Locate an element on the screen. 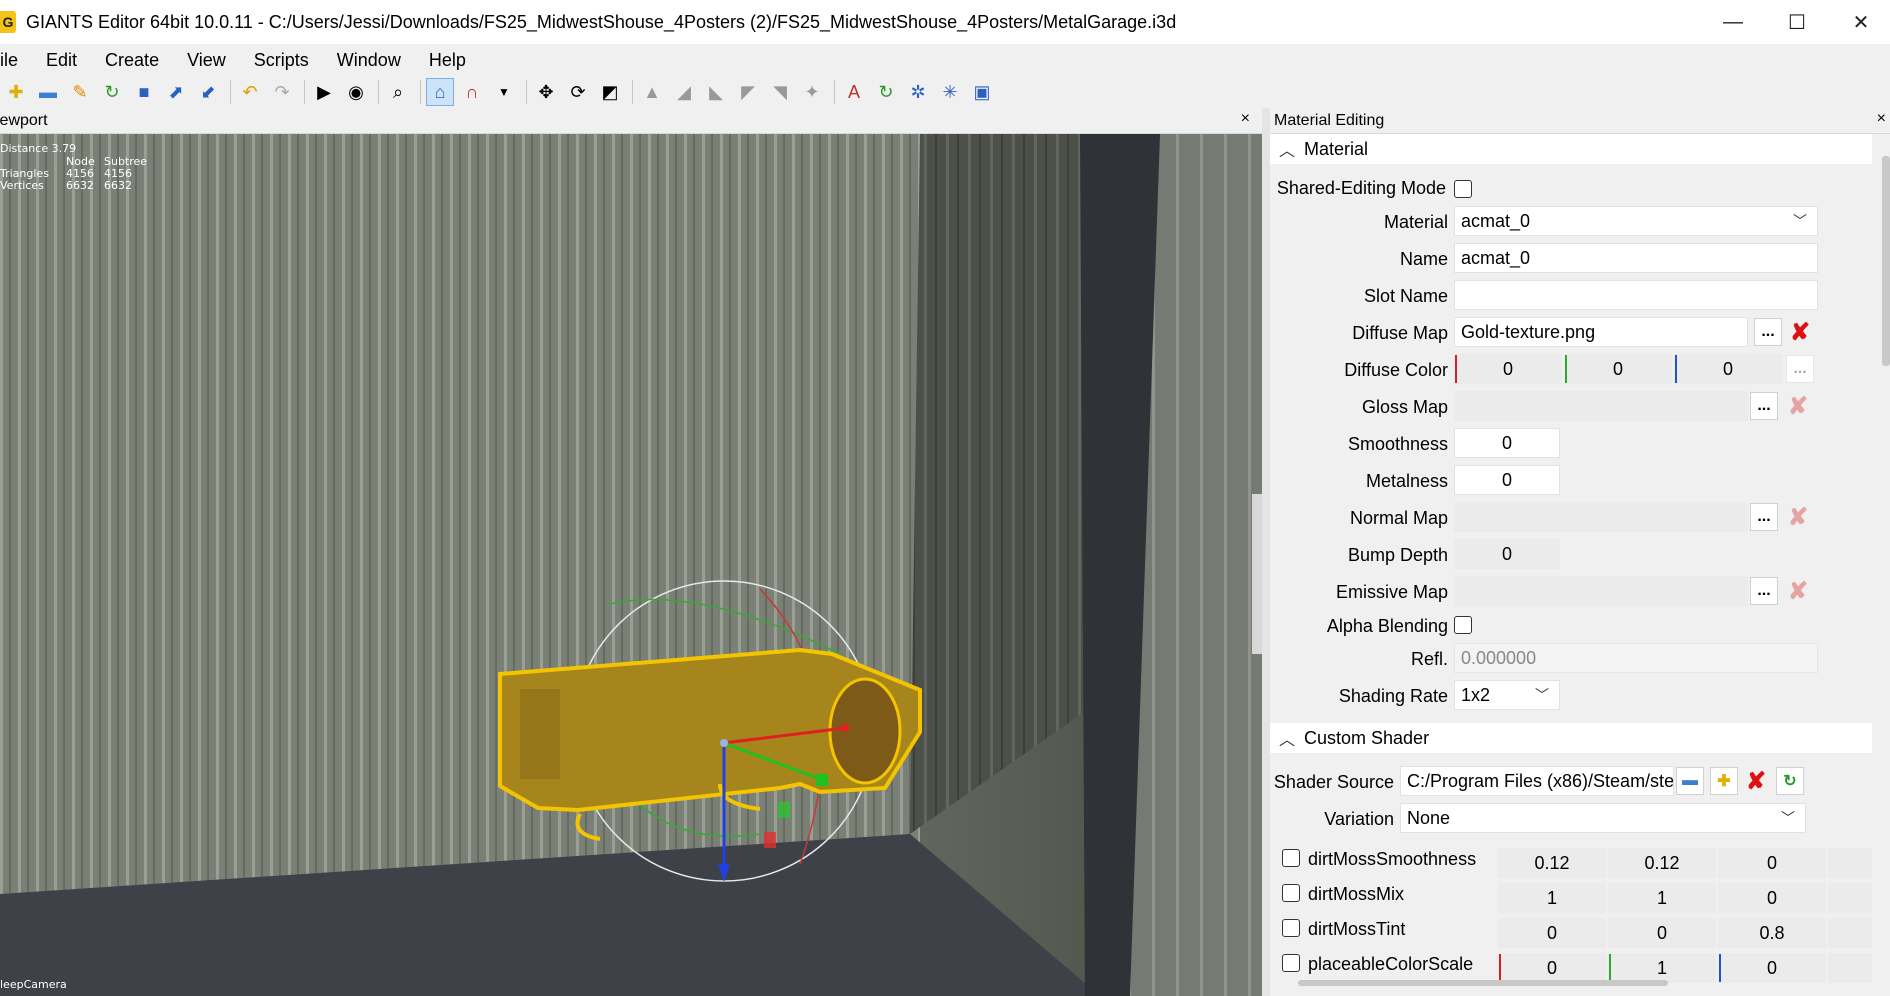 The width and height of the screenshot is (1890, 996). name-input: acmat_0 is located at coordinates (1636, 258).